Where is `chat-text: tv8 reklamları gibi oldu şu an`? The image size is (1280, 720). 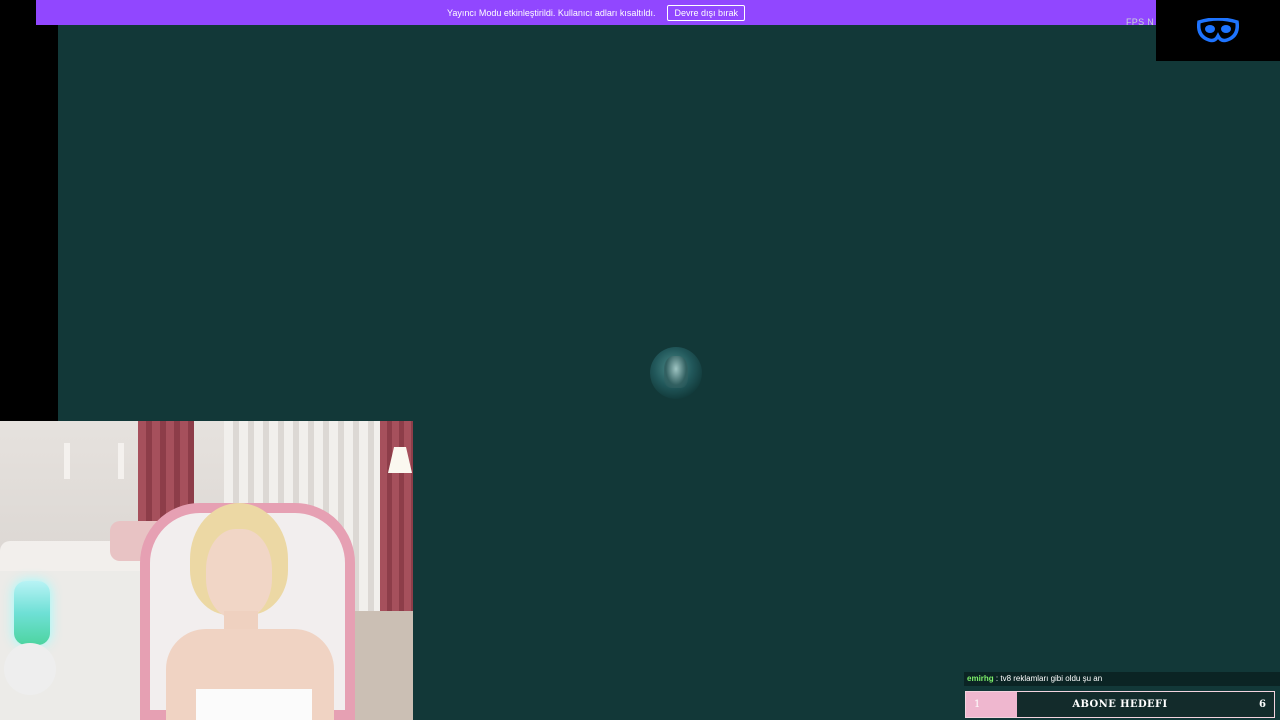
chat-text: tv8 reklamları gibi oldu şu an is located at coordinates (1051, 678).